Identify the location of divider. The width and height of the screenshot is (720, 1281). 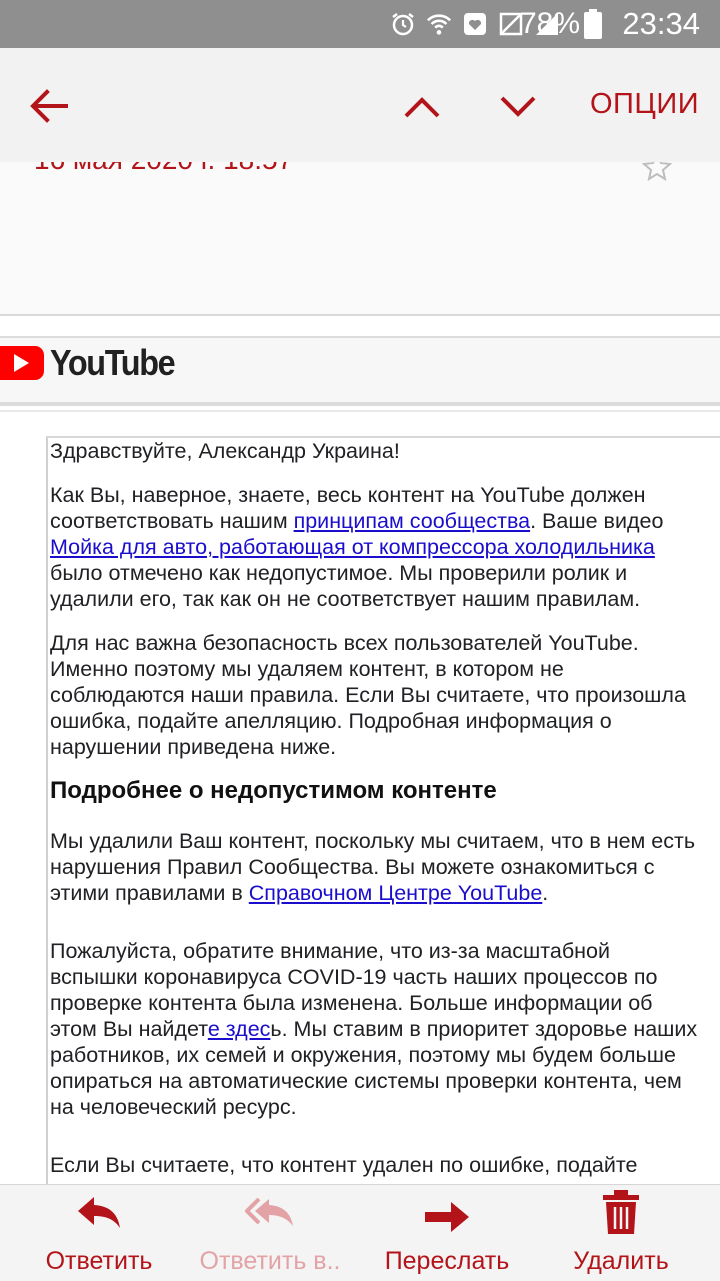
(360, 408).